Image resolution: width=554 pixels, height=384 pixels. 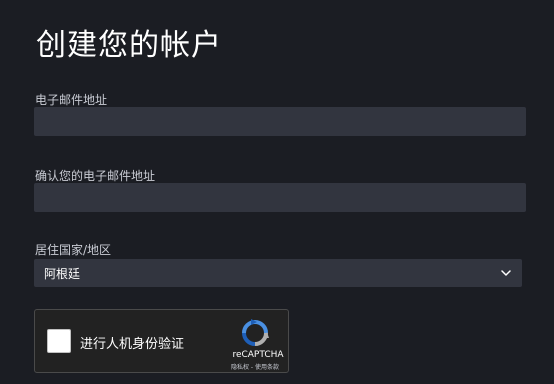 What do you see at coordinates (506, 273) in the screenshot?
I see `chevron-down-icon` at bounding box center [506, 273].